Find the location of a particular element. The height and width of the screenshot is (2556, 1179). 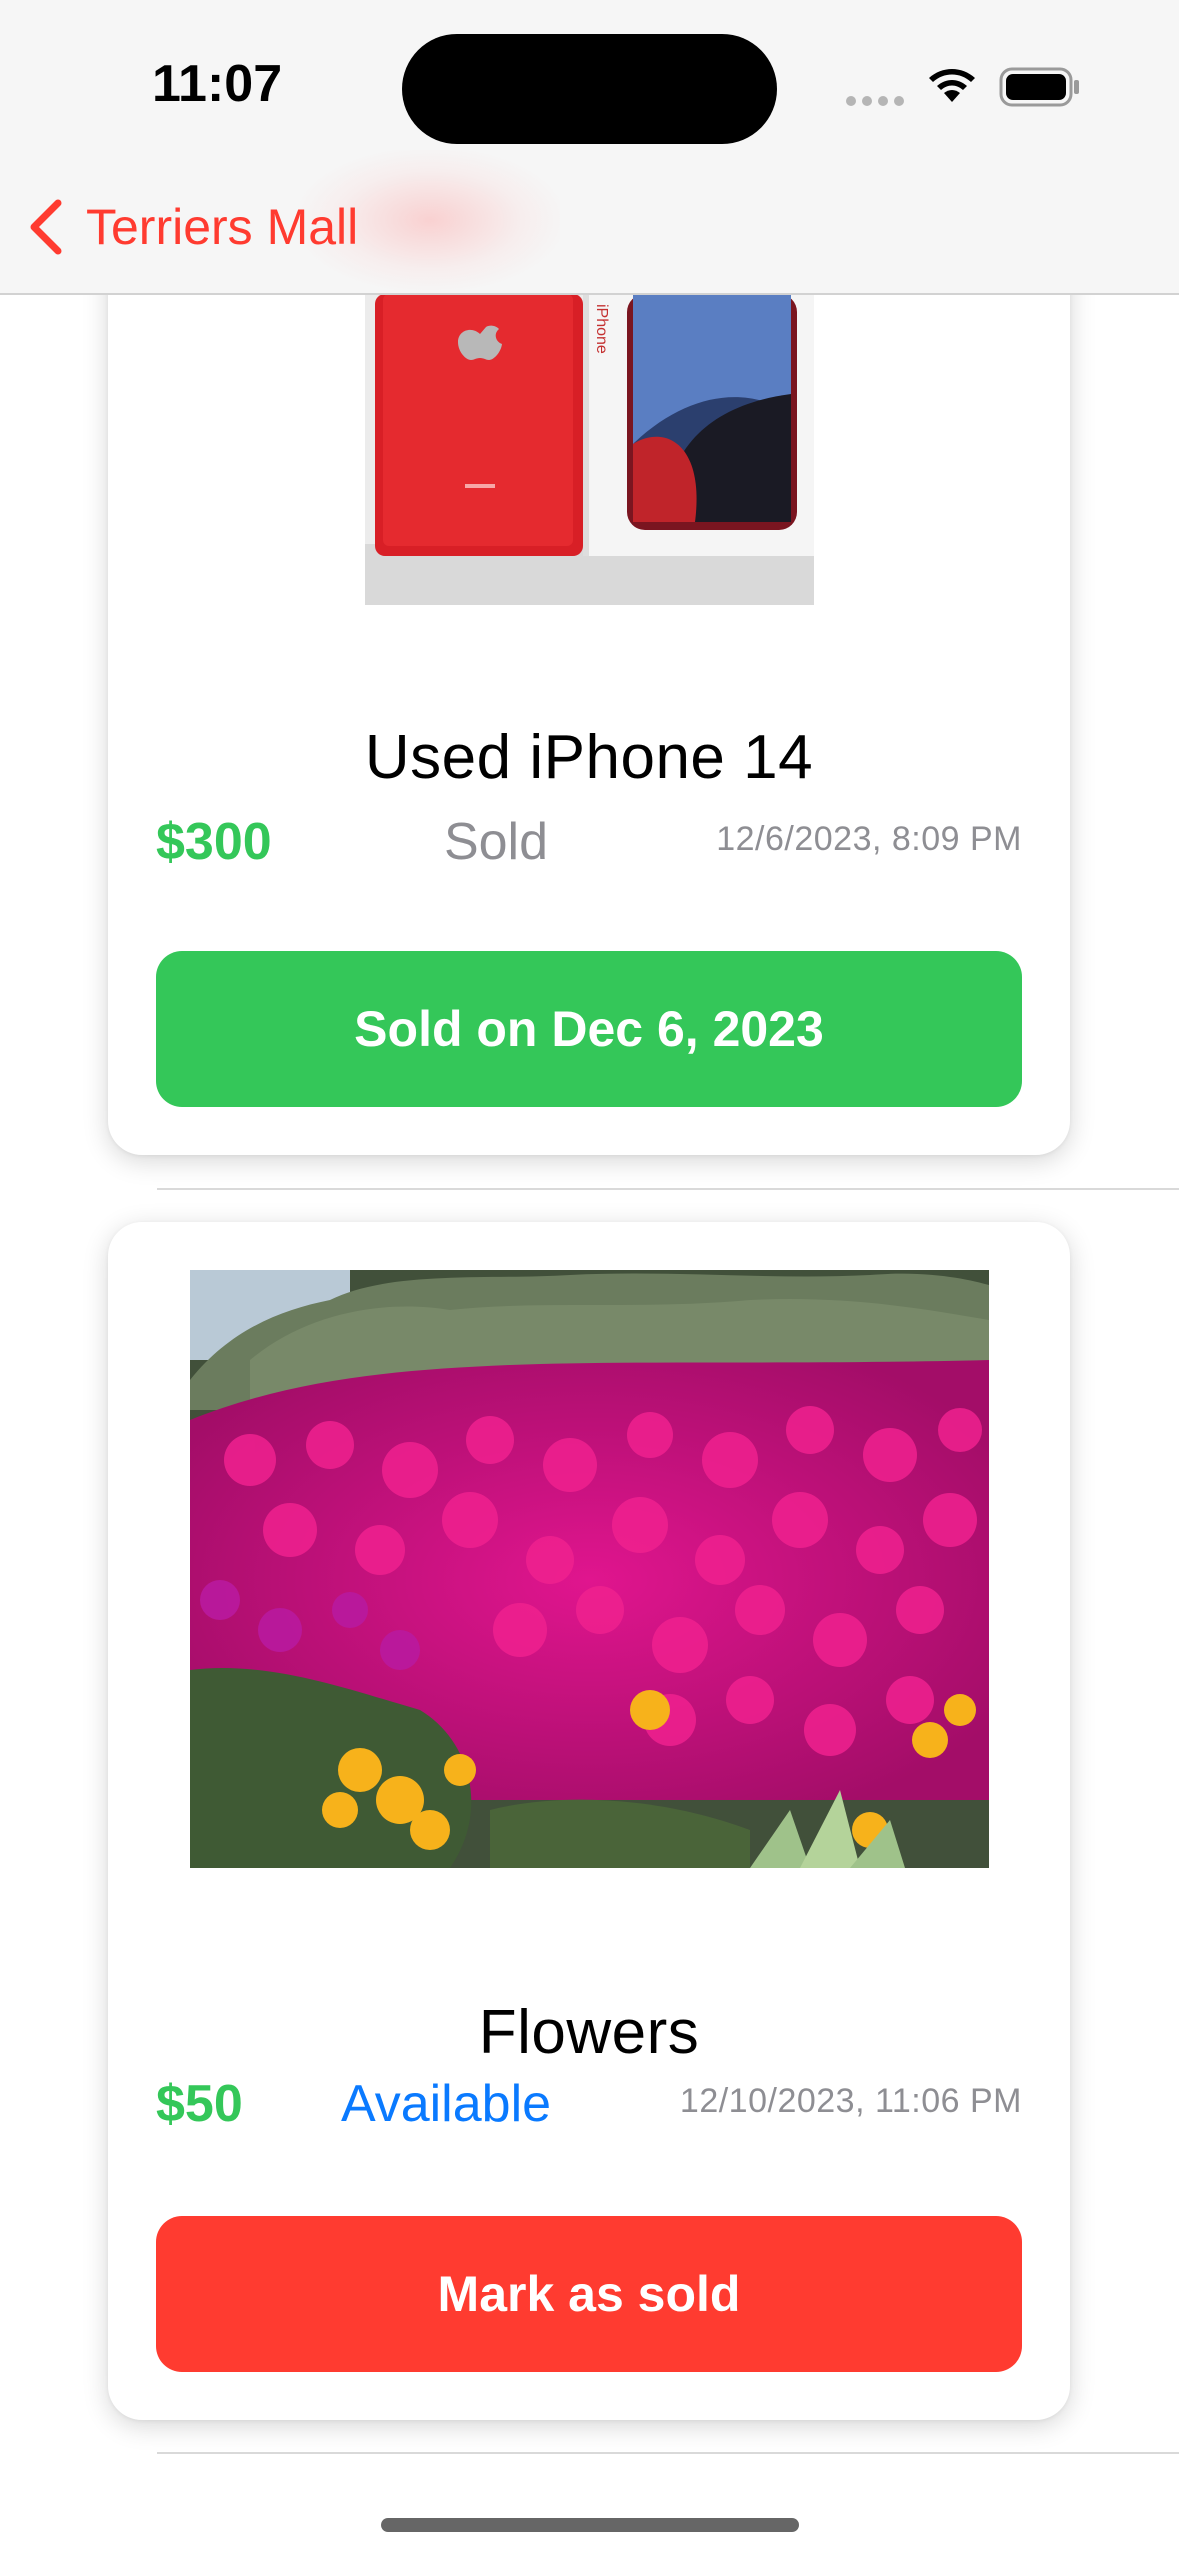

status-badge: Sold is located at coordinates (496, 842).